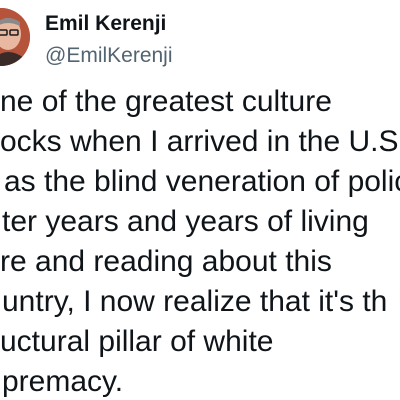 This screenshot has width=400, height=400. Describe the element at coordinates (185, 221) in the screenshot. I see `tweet-line: ter years and years of living` at that location.